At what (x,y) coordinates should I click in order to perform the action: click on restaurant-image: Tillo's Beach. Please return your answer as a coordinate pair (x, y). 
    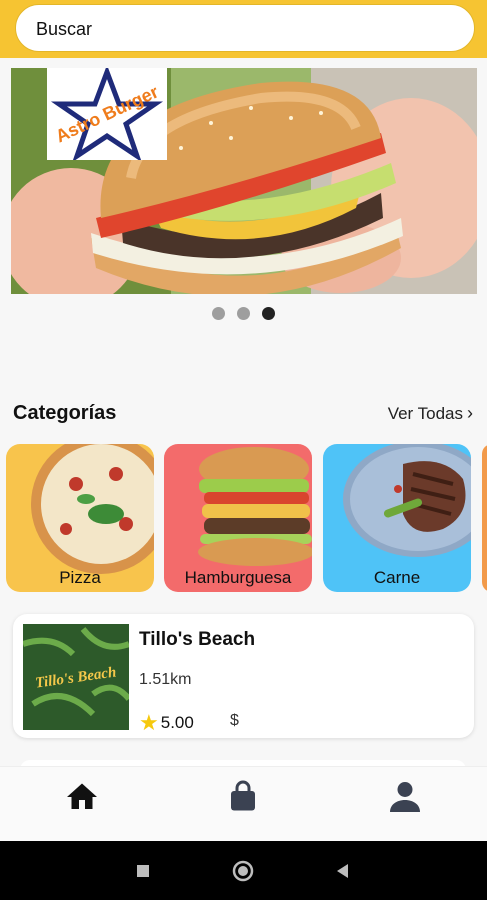
    Looking at the image, I should click on (76, 677).